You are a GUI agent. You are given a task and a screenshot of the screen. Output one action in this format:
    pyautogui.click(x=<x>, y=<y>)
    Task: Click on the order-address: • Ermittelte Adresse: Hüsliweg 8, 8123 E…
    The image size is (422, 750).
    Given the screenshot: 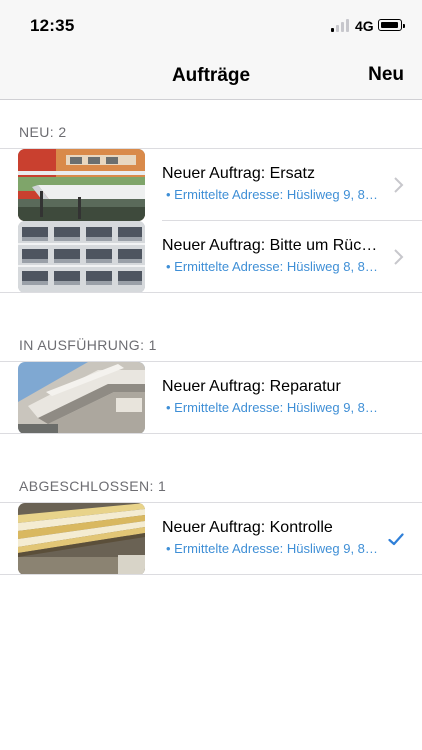 What is the action you would take?
    pyautogui.click(x=274, y=266)
    